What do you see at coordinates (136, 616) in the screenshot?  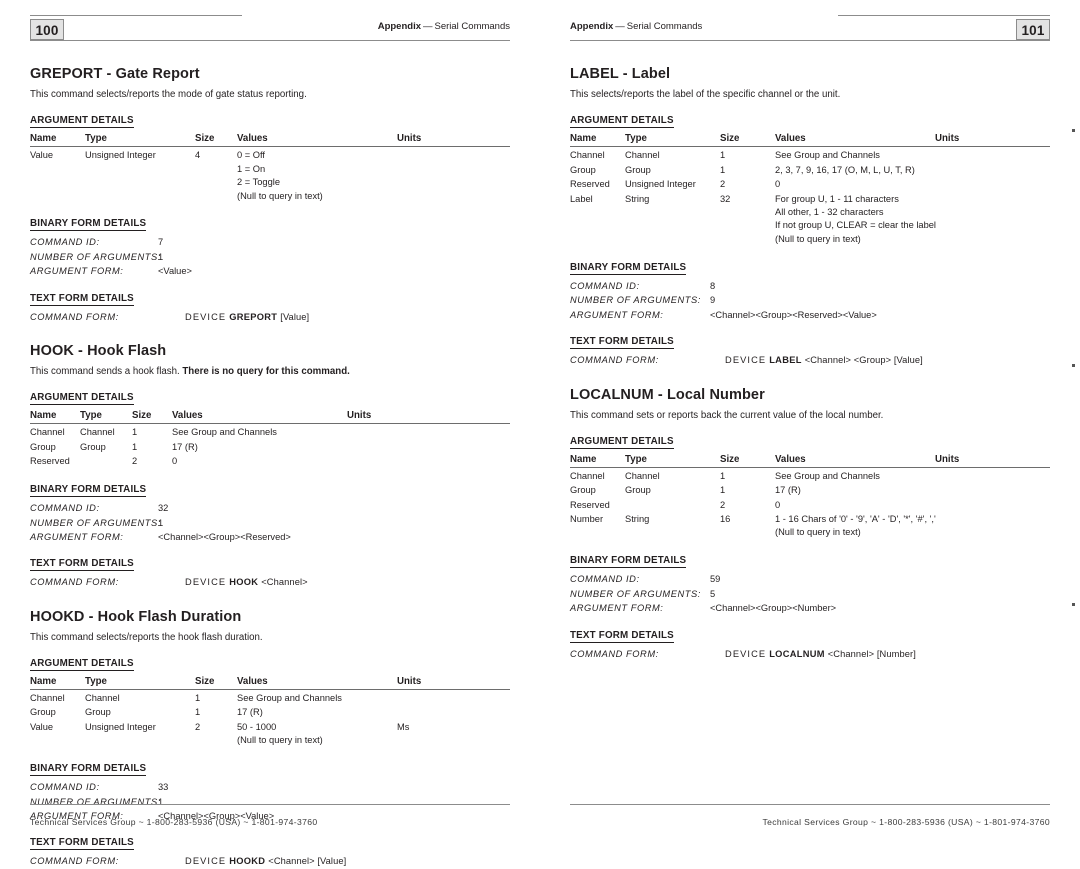 I see `command-title-hookd: HOOKD - Hook Flash Duration` at bounding box center [136, 616].